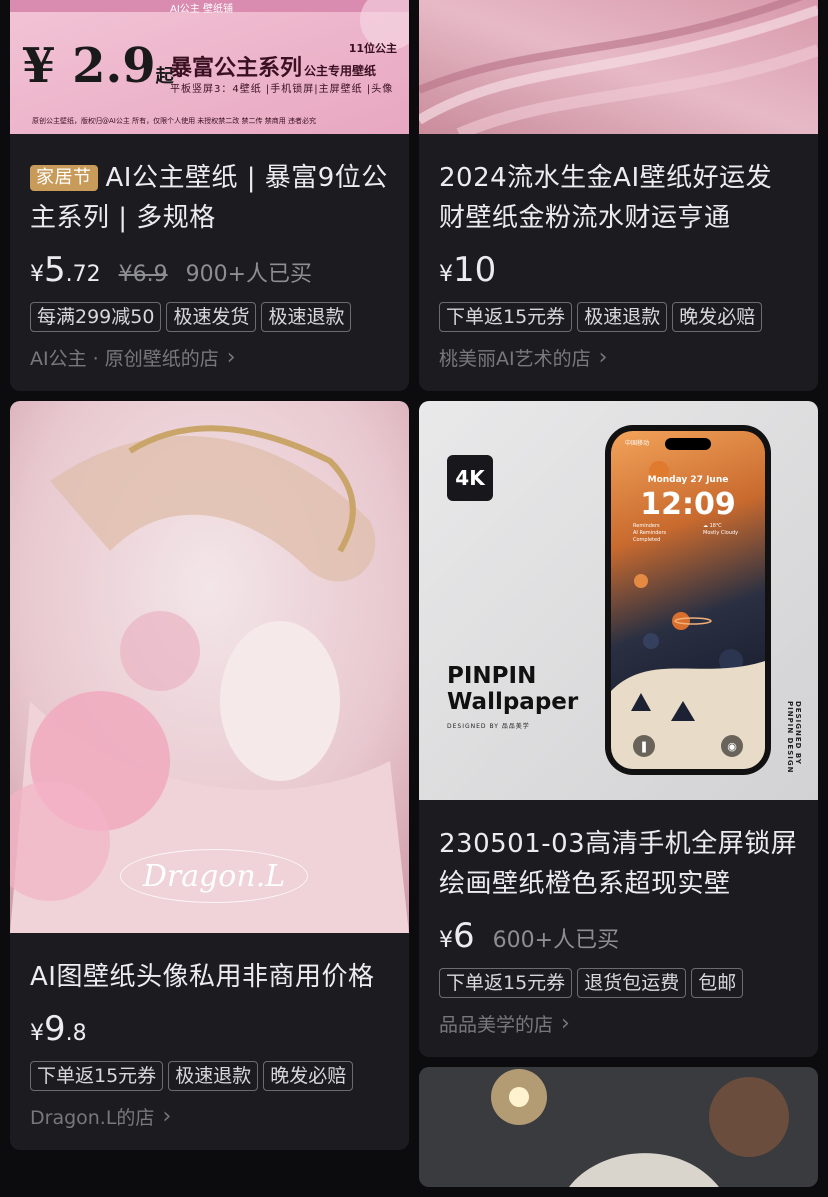 The width and height of the screenshot is (828, 1197). I want to click on promo-chip: 包邮, so click(717, 983).